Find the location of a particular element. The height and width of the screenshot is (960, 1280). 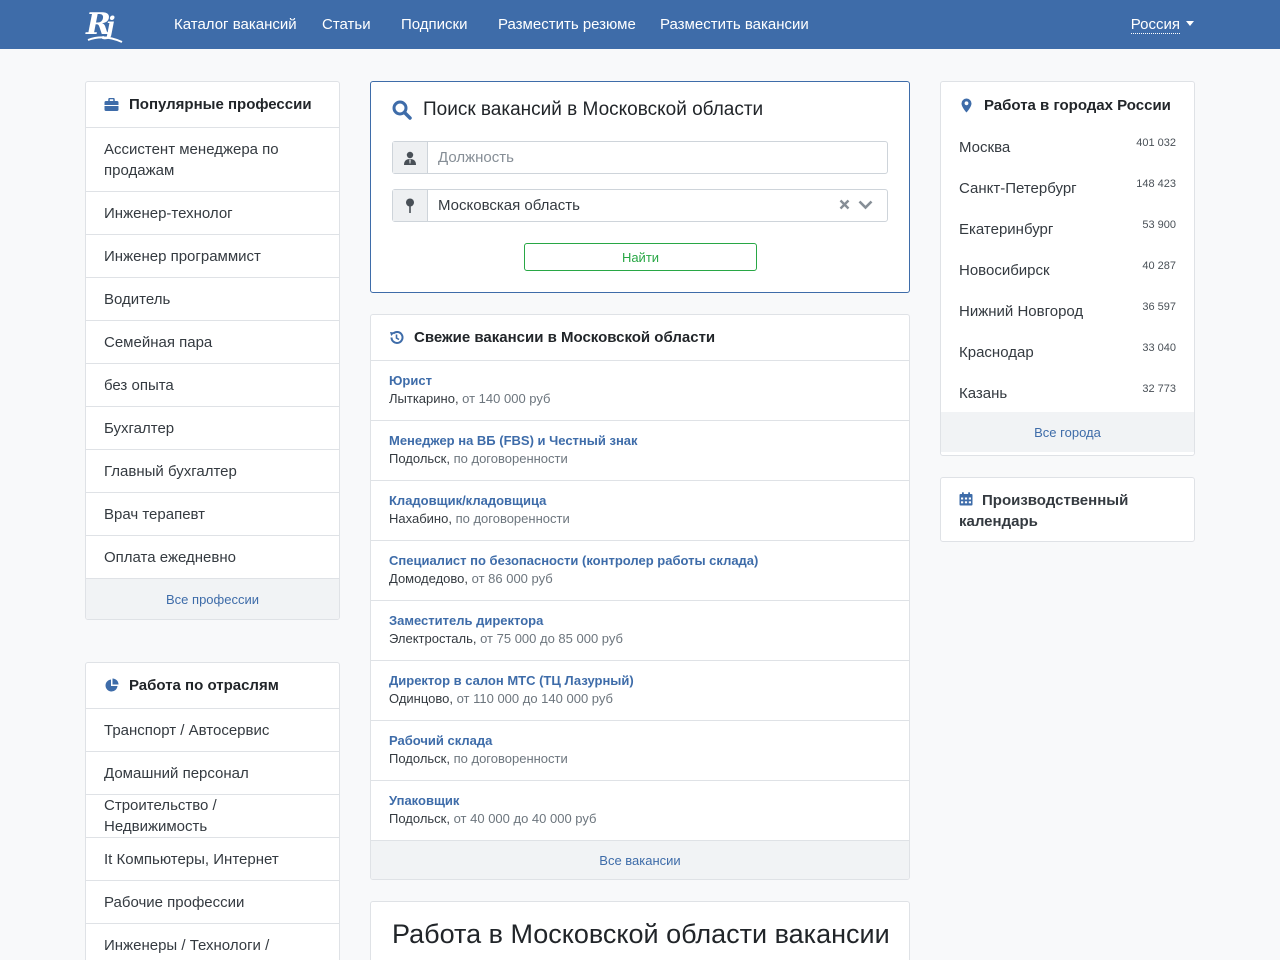

region-jobs-card: Работа в Московской области вакансии is located at coordinates (640, 930).